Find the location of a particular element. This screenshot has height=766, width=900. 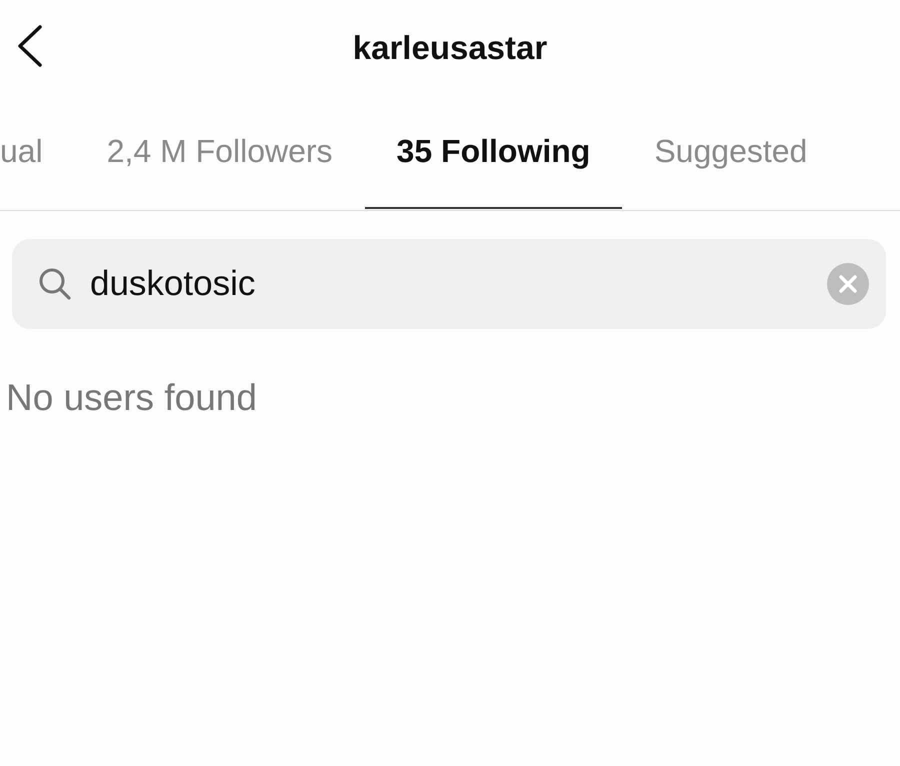

tab: 2,4 M Followers is located at coordinates (219, 152).